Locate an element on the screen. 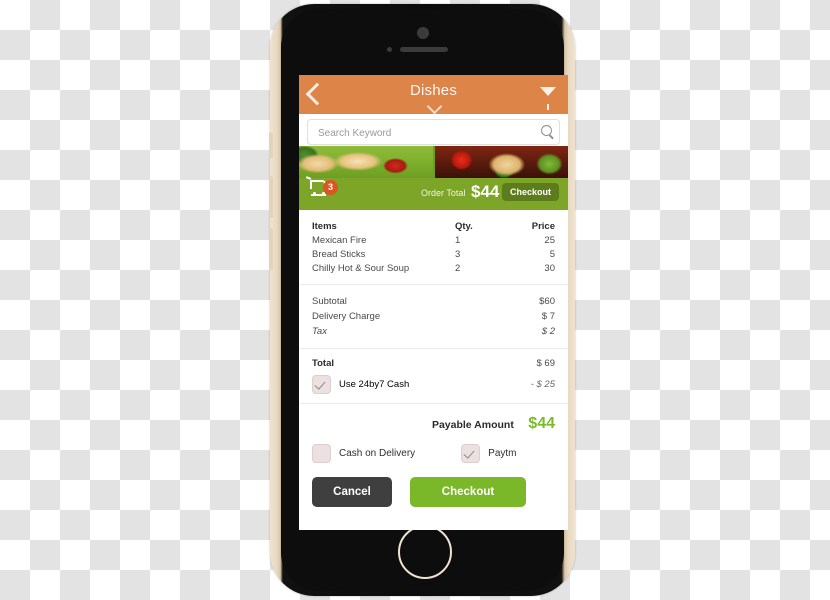  item-name: Chilly Hot & Sour Soup is located at coordinates (361, 268).